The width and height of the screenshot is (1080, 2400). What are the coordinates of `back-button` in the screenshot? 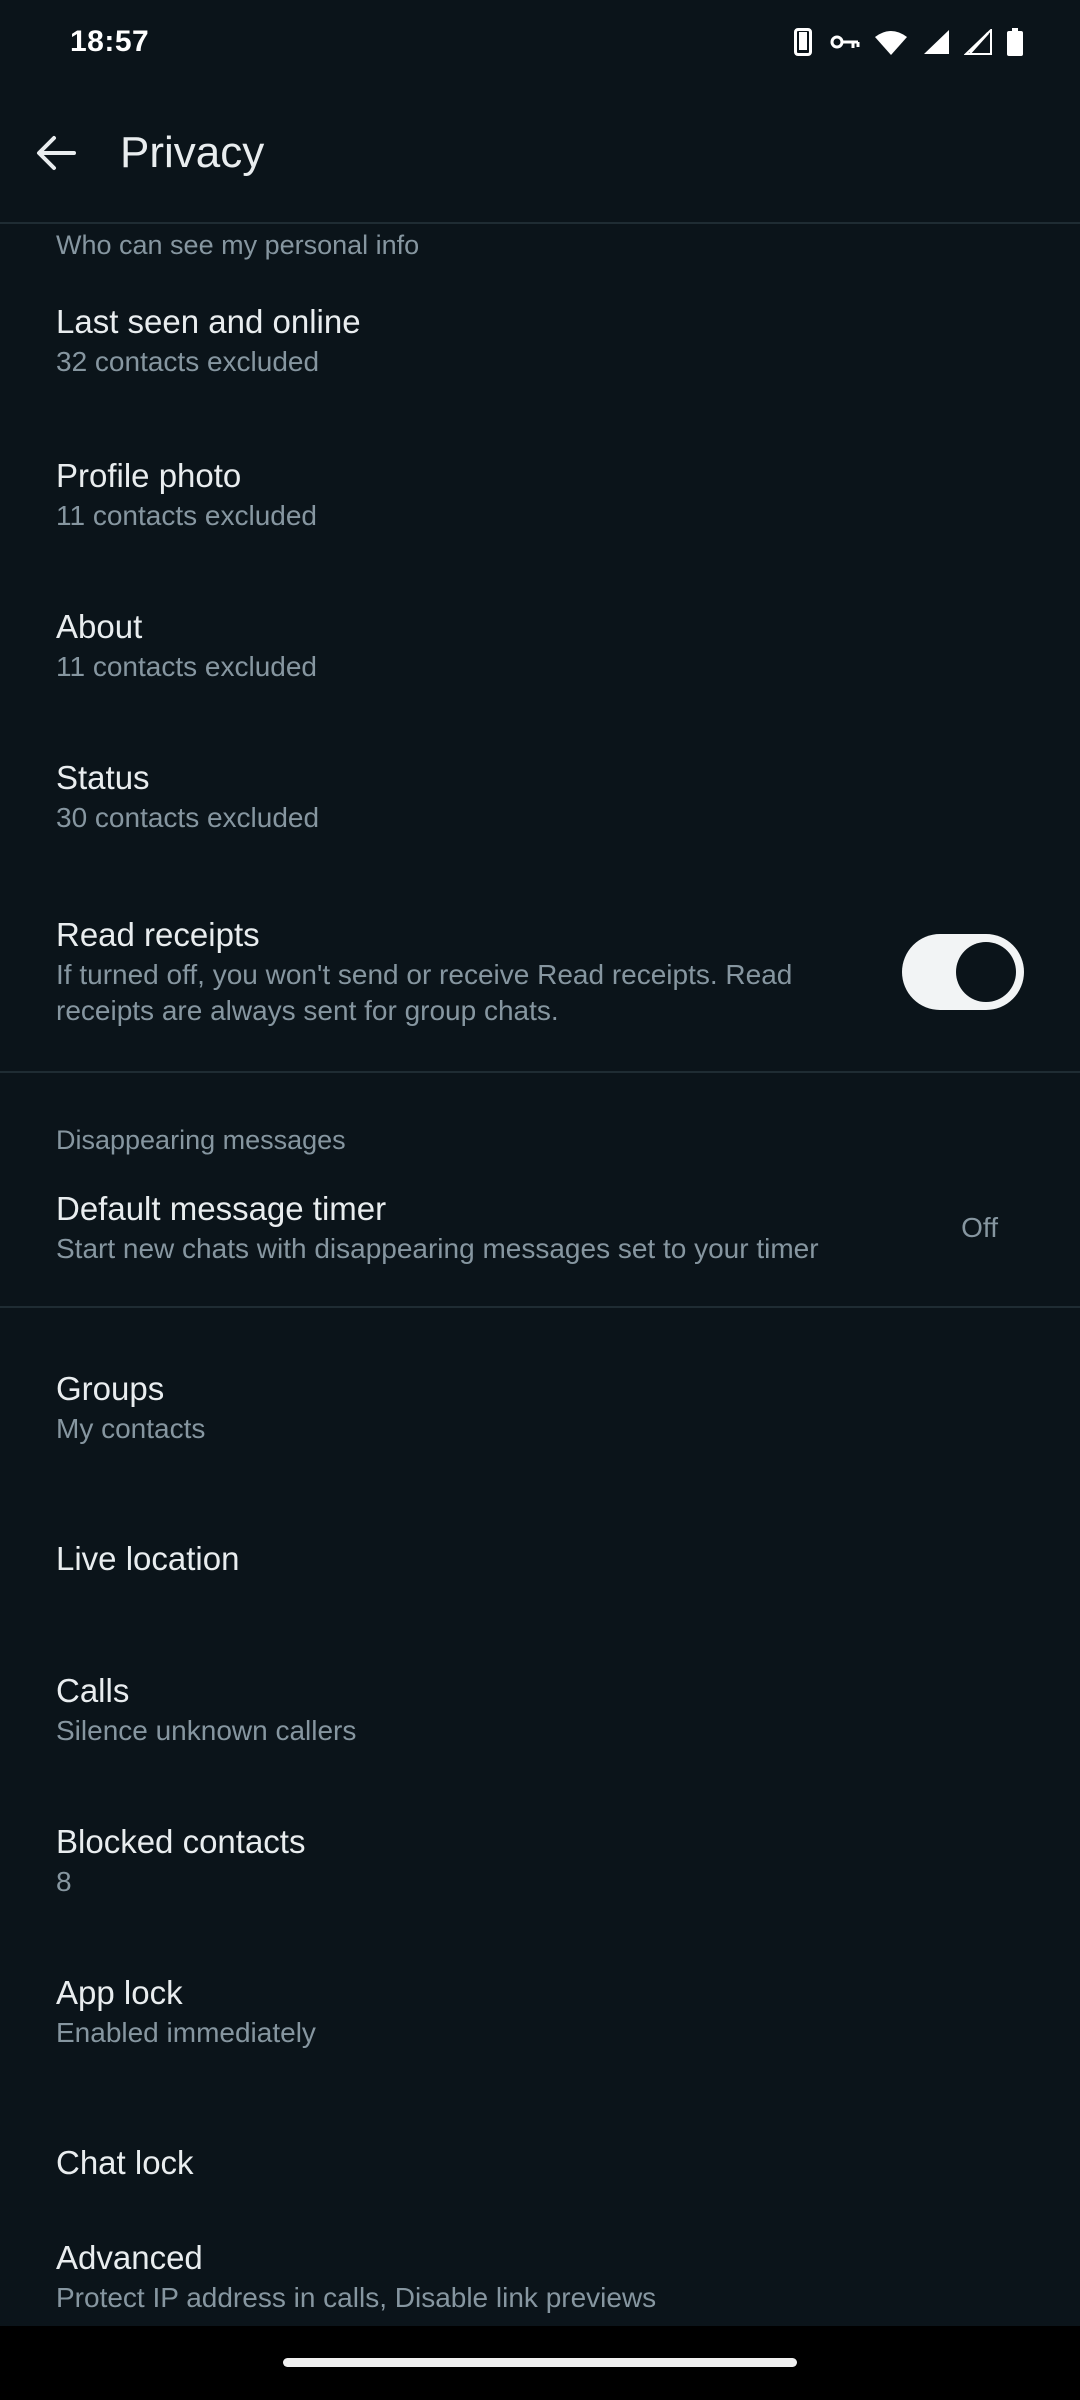 It's located at (56, 153).